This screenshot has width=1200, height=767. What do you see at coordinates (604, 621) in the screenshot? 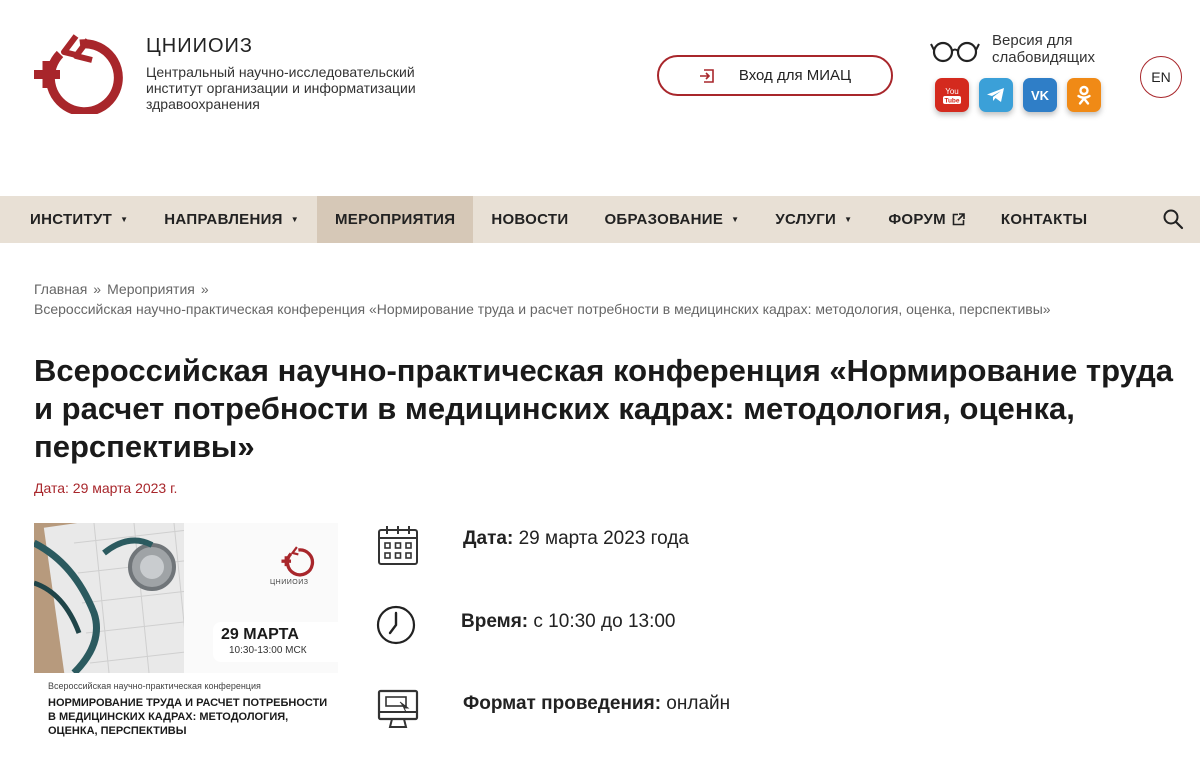
I see `event-time-value: с 10:30 до 13:00` at bounding box center [604, 621].